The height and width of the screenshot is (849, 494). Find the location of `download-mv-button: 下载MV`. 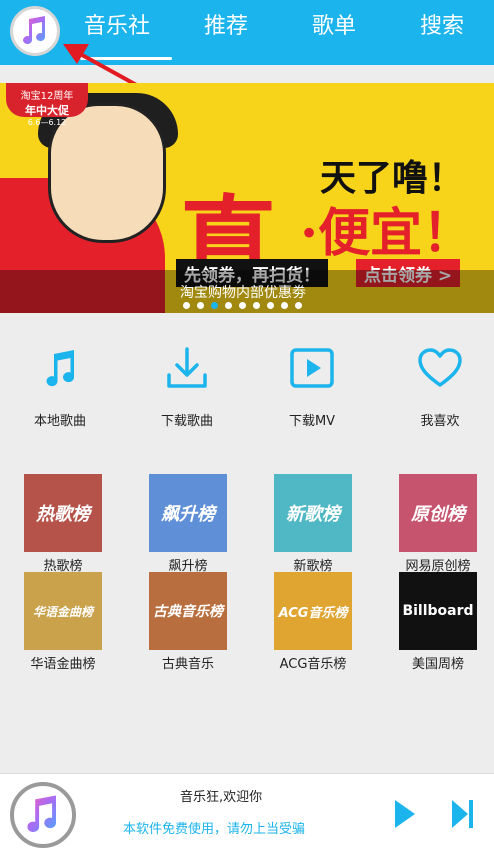

download-mv-button: 下载MV is located at coordinates (312, 386).